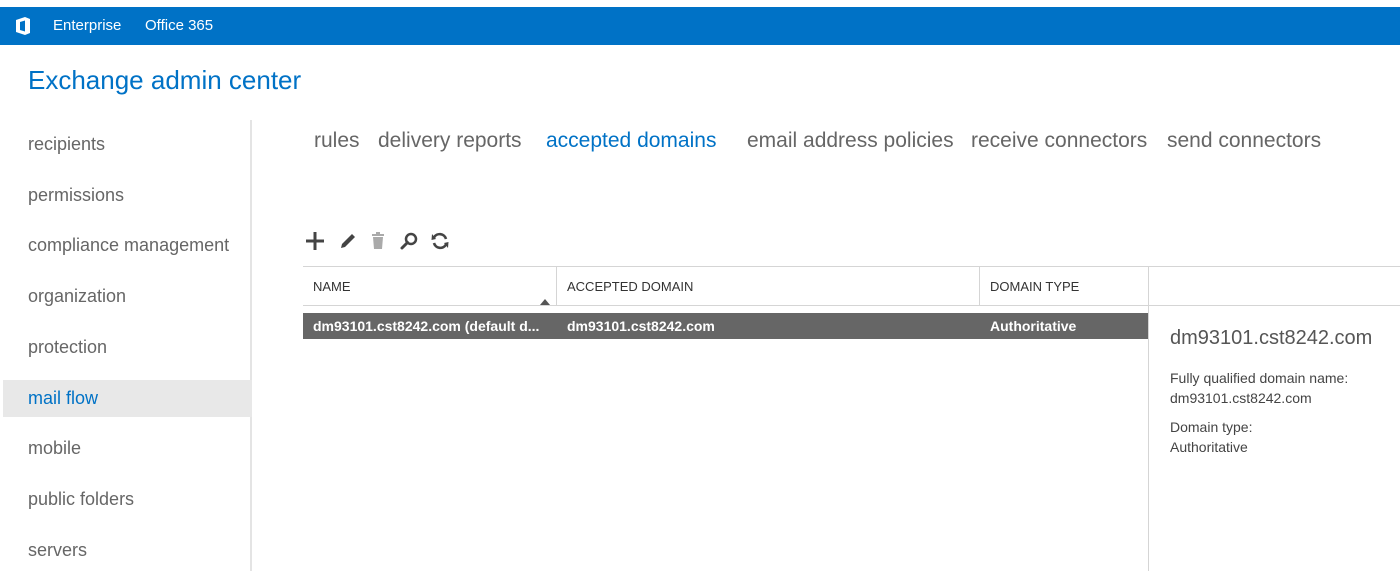  I want to click on domain-type-value: Authoritative, so click(1209, 447).